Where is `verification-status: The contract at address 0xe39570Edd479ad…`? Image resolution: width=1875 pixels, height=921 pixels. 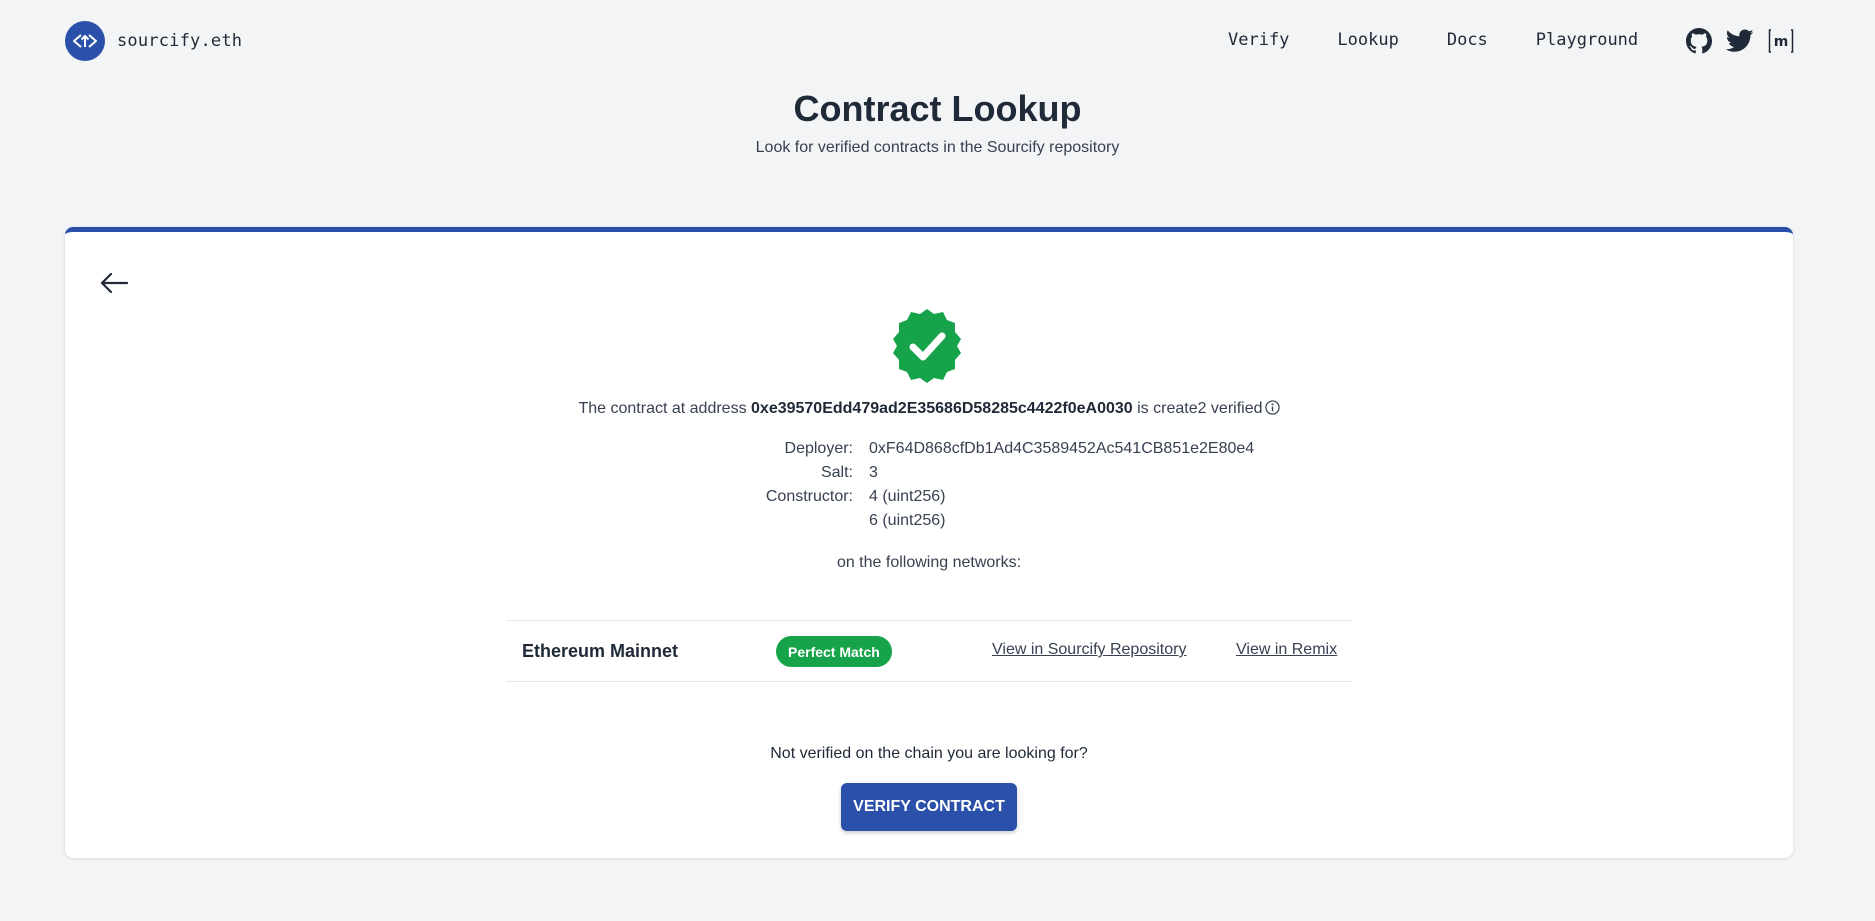 verification-status: The contract at address 0xe39570Edd479ad… is located at coordinates (929, 410).